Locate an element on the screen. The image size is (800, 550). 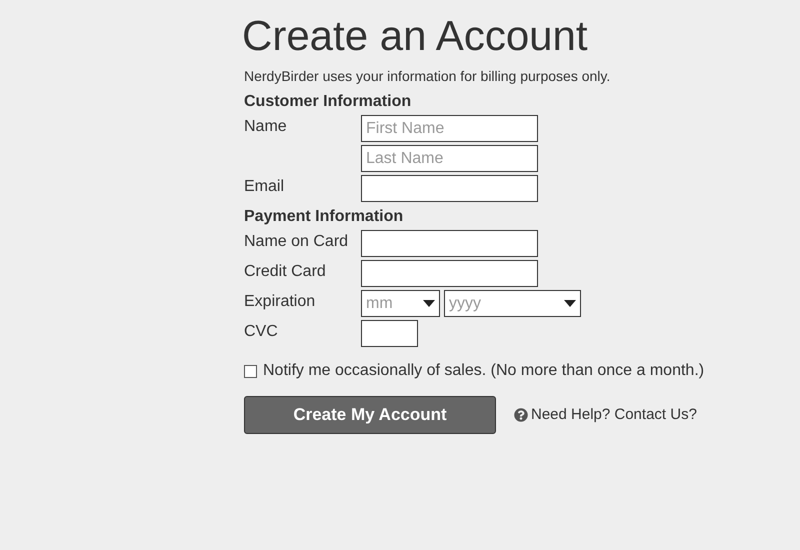
text-field: Last Name is located at coordinates (449, 158).